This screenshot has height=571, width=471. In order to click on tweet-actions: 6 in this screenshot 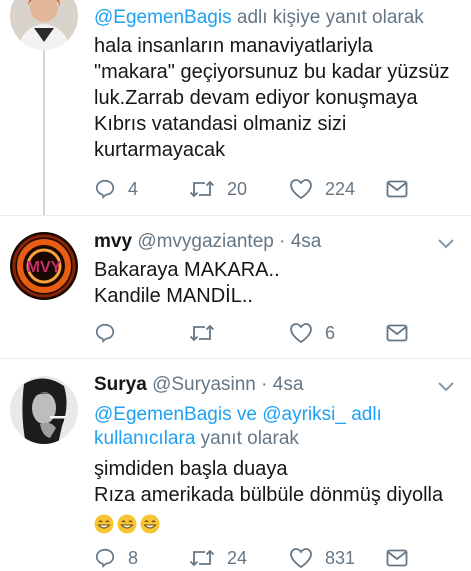, I will do `click(259, 333)`.